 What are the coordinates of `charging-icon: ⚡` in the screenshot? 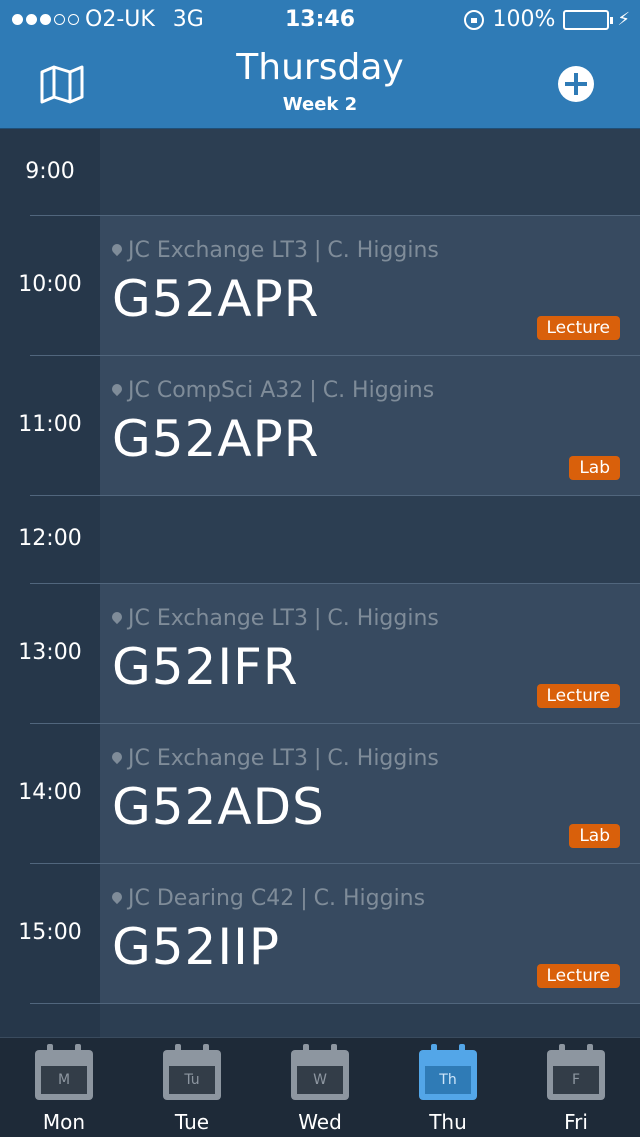 It's located at (623, 19).